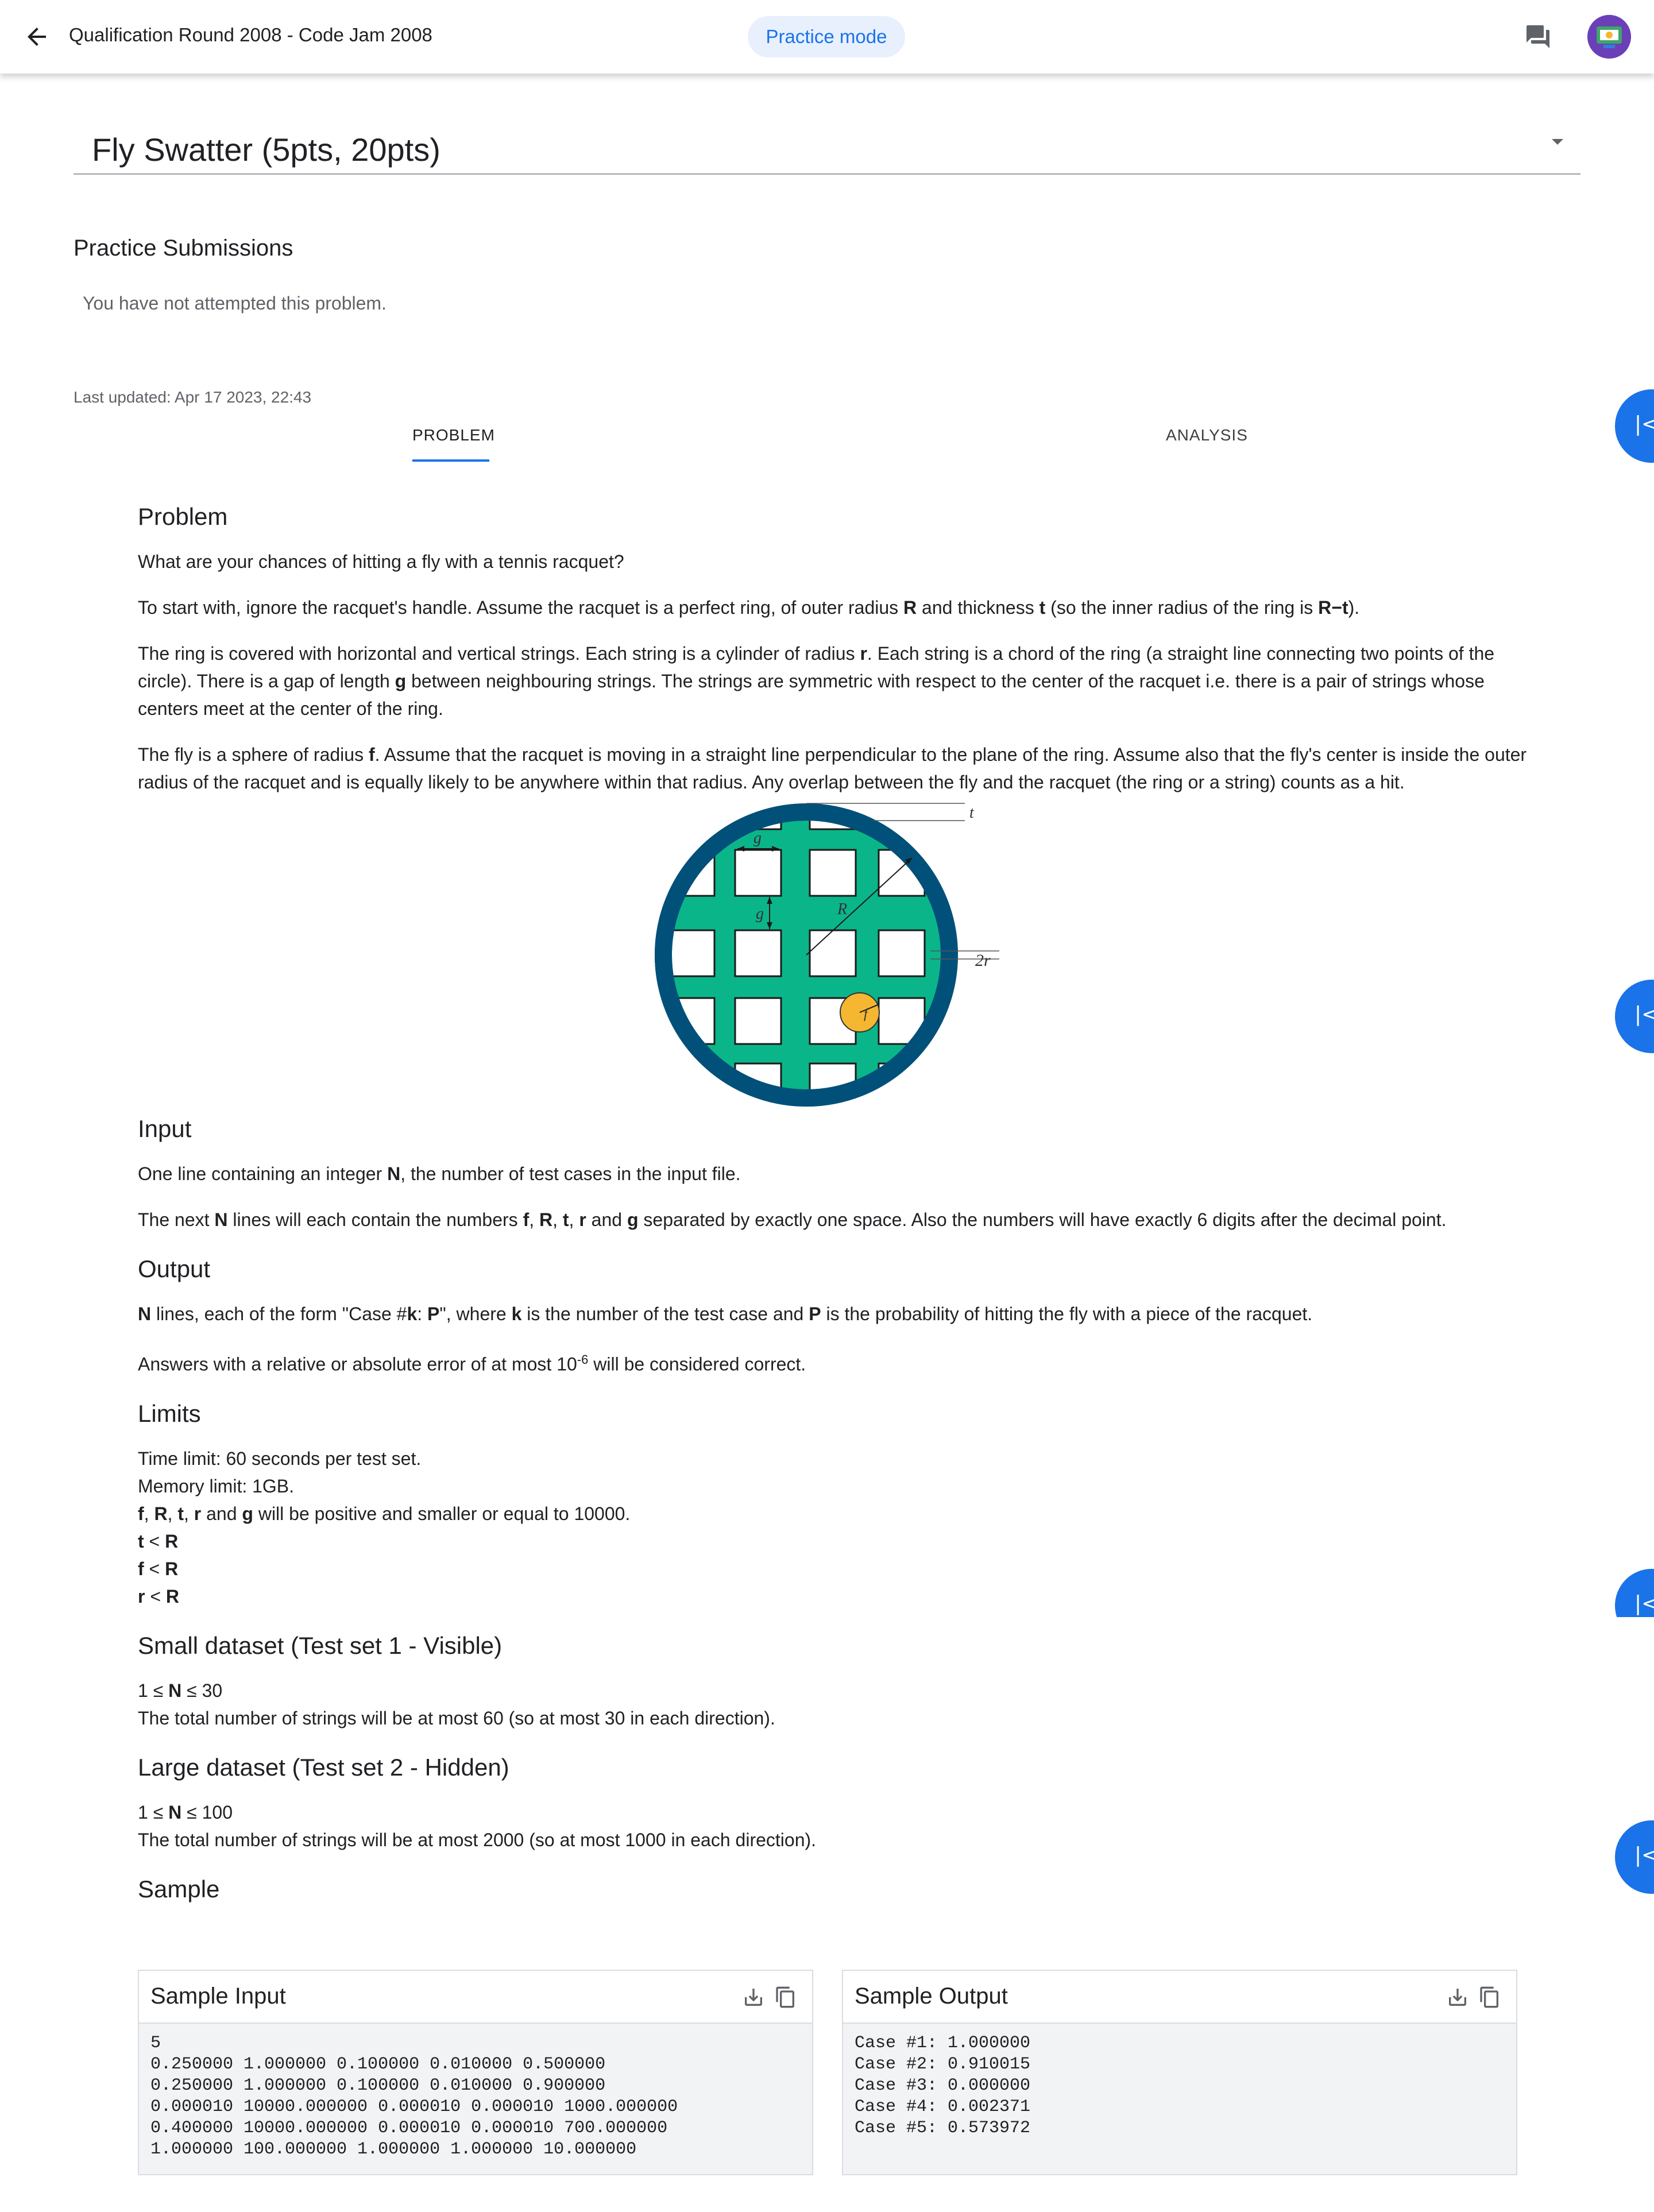  What do you see at coordinates (235, 304) in the screenshot?
I see `submissions-empty-text: You have not attempted this problem.` at bounding box center [235, 304].